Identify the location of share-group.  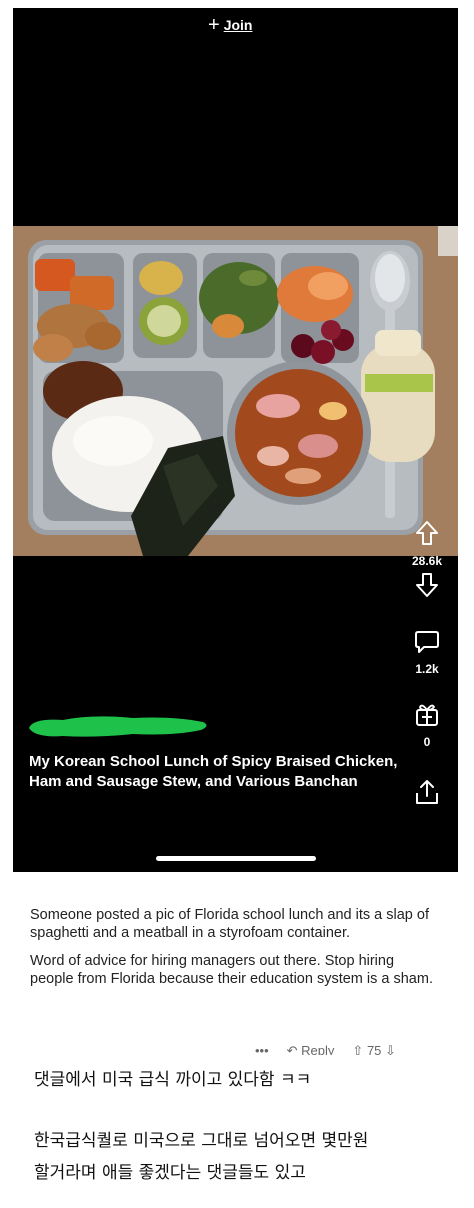
(427, 792).